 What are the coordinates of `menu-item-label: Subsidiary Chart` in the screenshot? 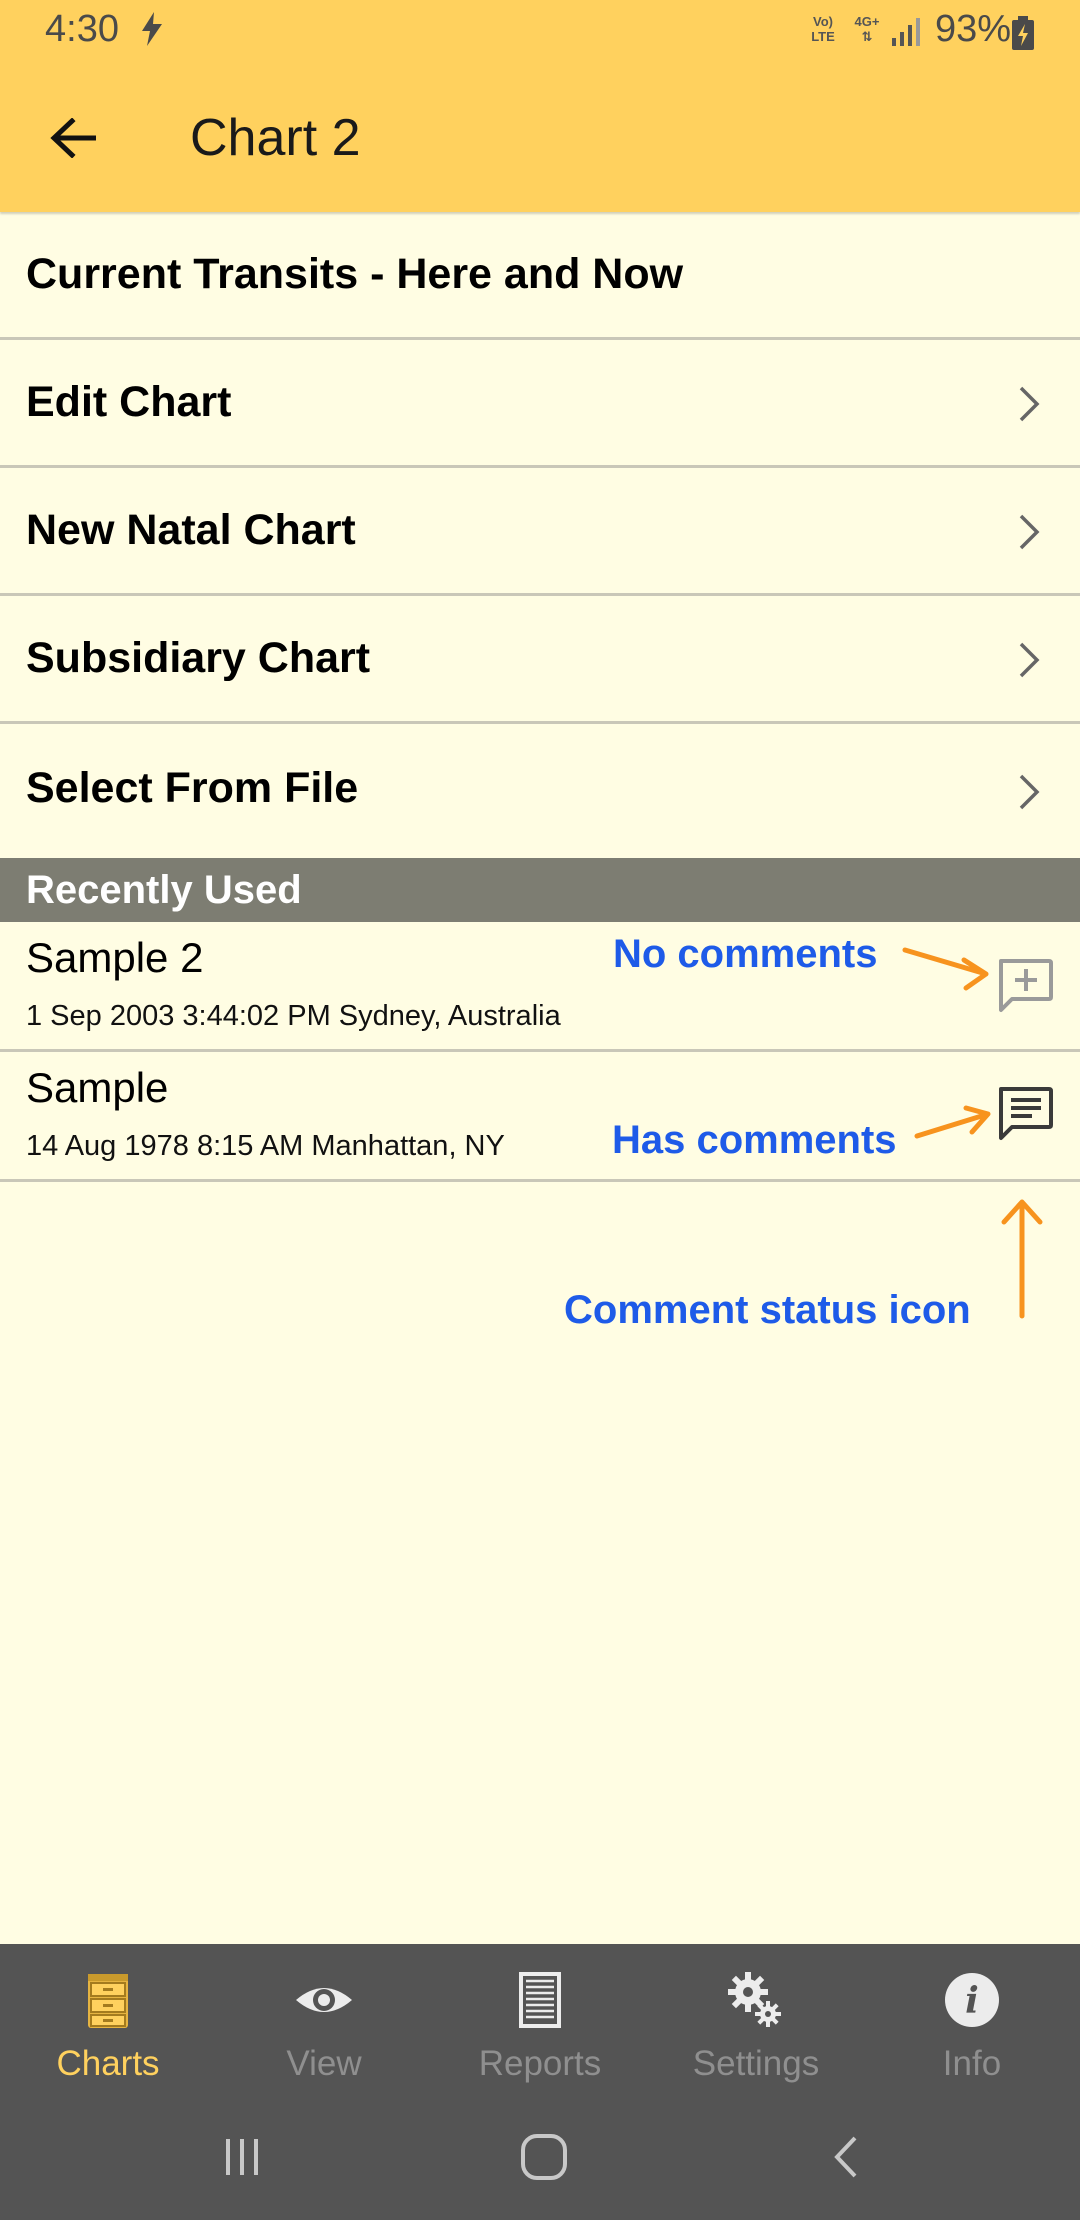 It's located at (198, 658).